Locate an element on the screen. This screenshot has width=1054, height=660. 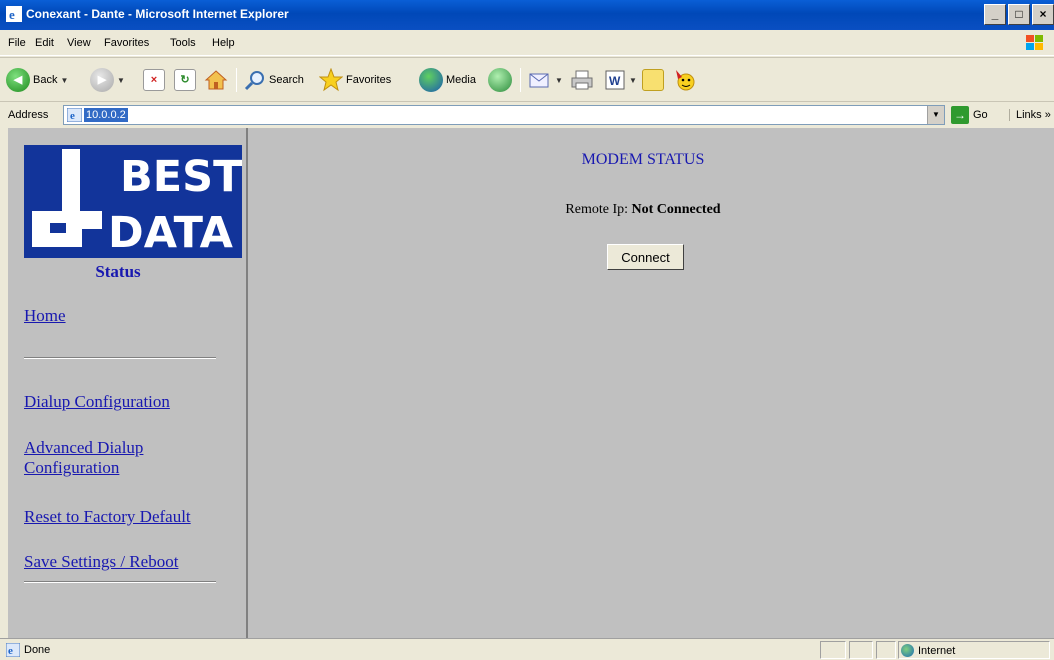
advanced-dialup-line2: Configuration is located at coordinates (72, 467).